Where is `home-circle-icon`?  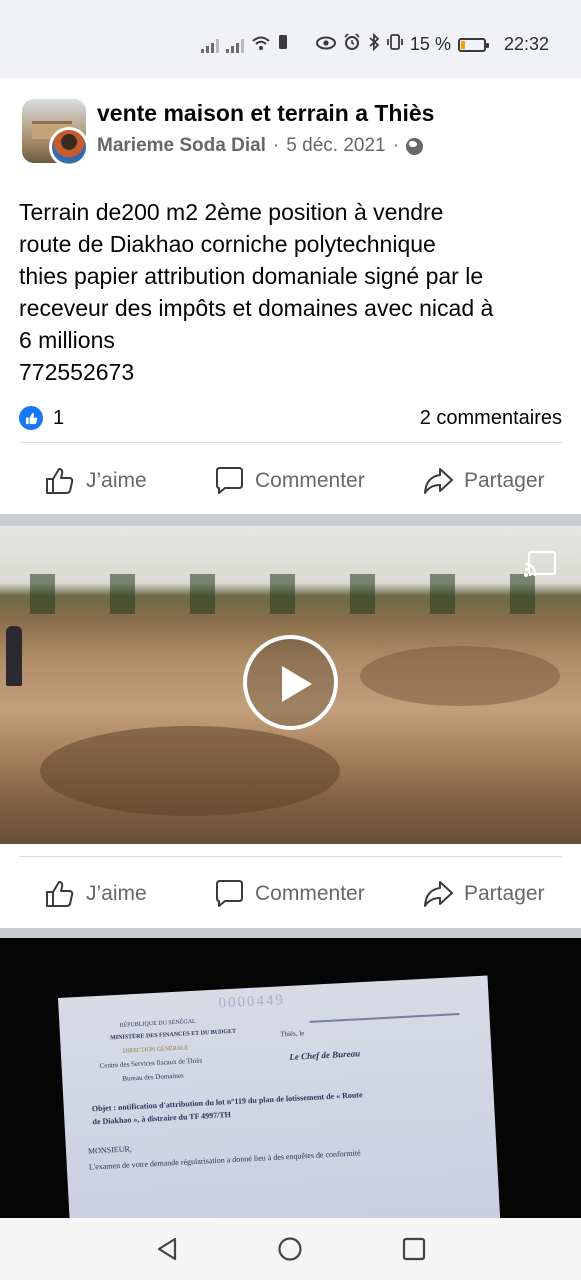 home-circle-icon is located at coordinates (290, 1249).